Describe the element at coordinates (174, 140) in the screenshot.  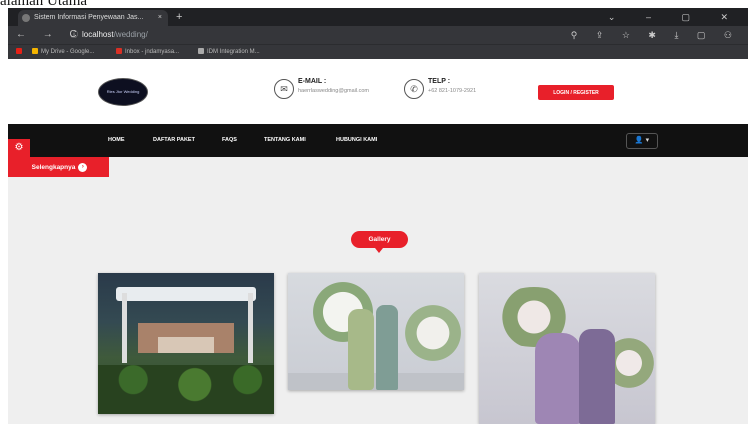
I see `nav-daftar-paket: DAFTAR PAKET` at that location.